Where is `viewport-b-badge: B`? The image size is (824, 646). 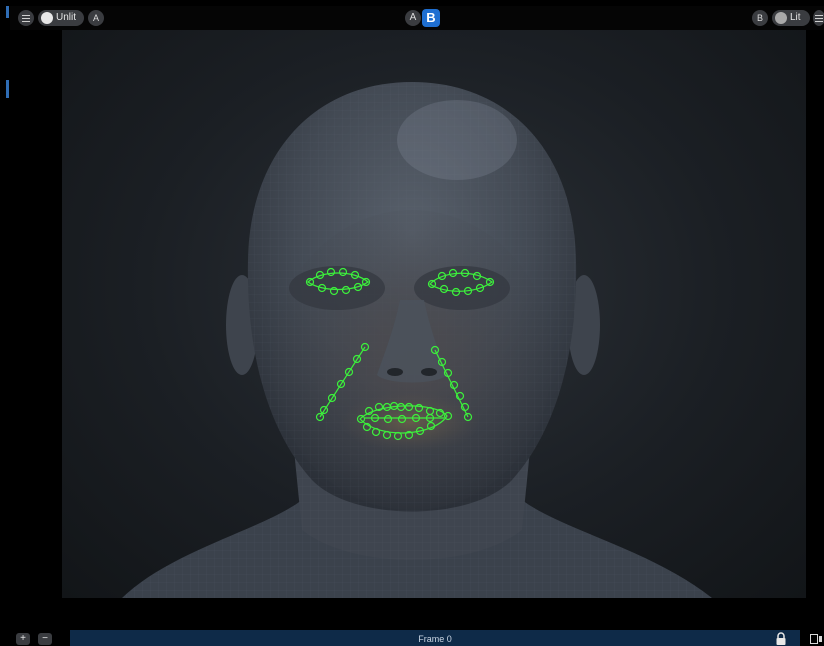 viewport-b-badge: B is located at coordinates (760, 18).